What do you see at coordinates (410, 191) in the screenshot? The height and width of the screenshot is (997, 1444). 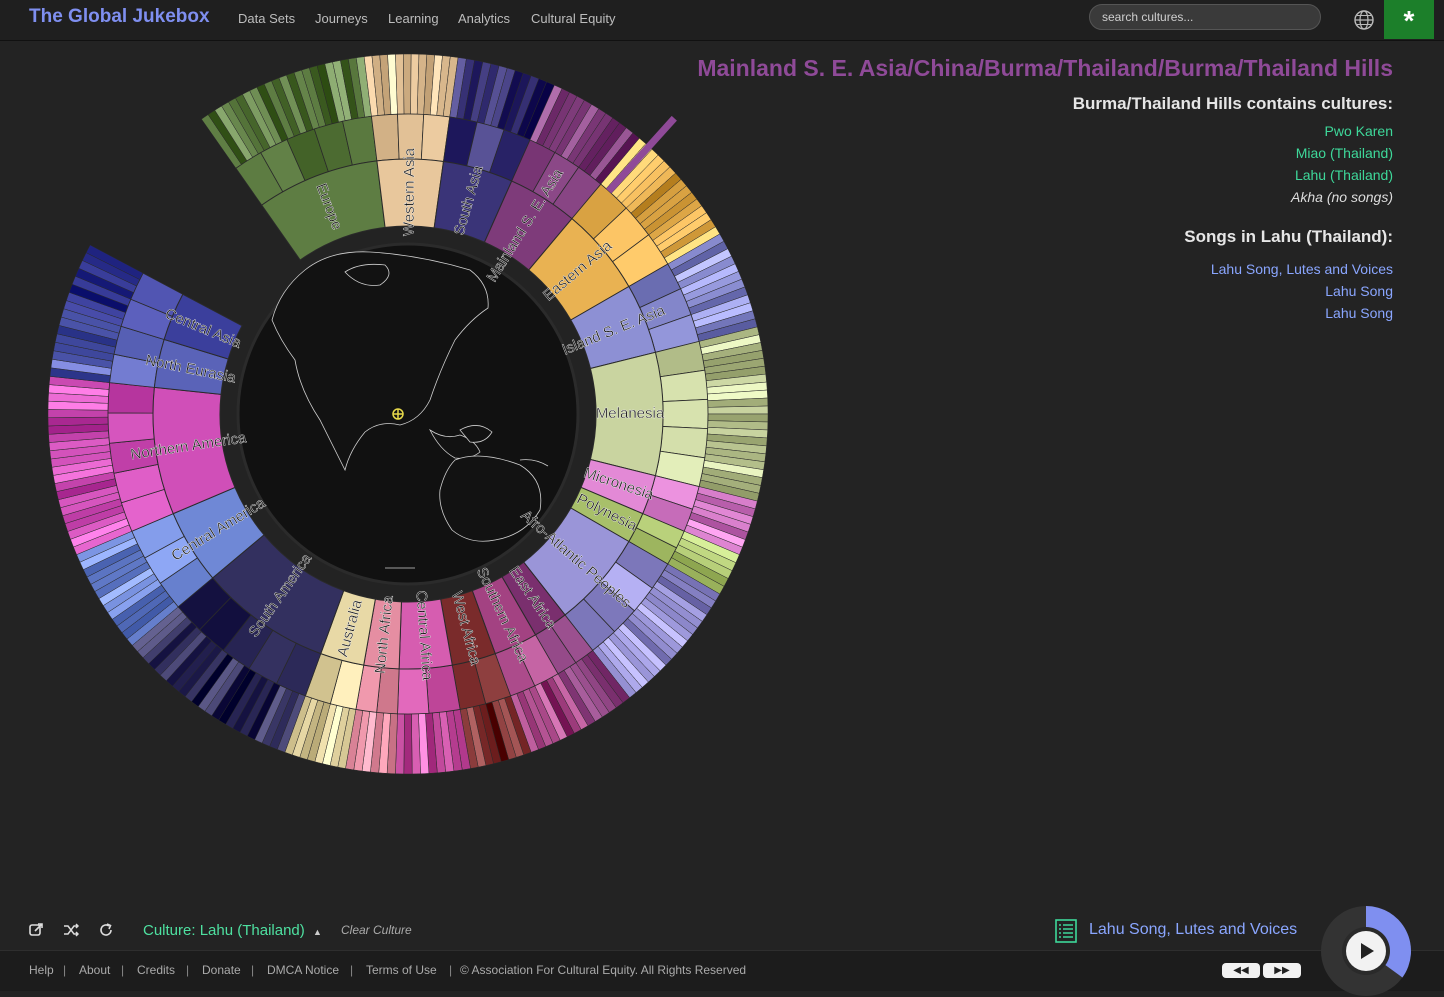 I see `region-label: Western Asia` at bounding box center [410, 191].